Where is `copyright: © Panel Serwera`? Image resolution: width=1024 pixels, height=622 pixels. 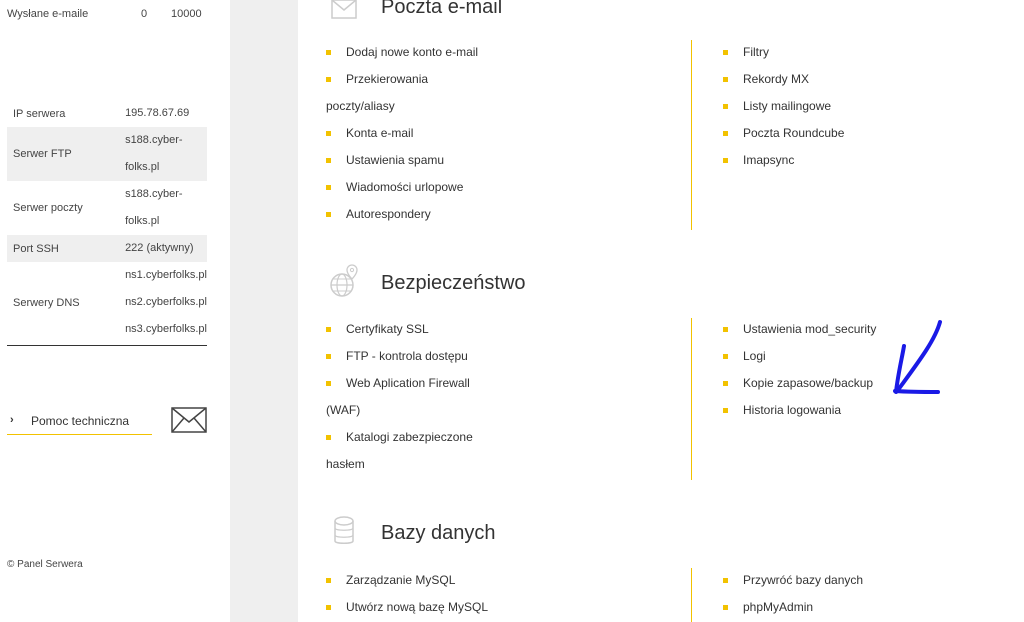 copyright: © Panel Serwera is located at coordinates (45, 564).